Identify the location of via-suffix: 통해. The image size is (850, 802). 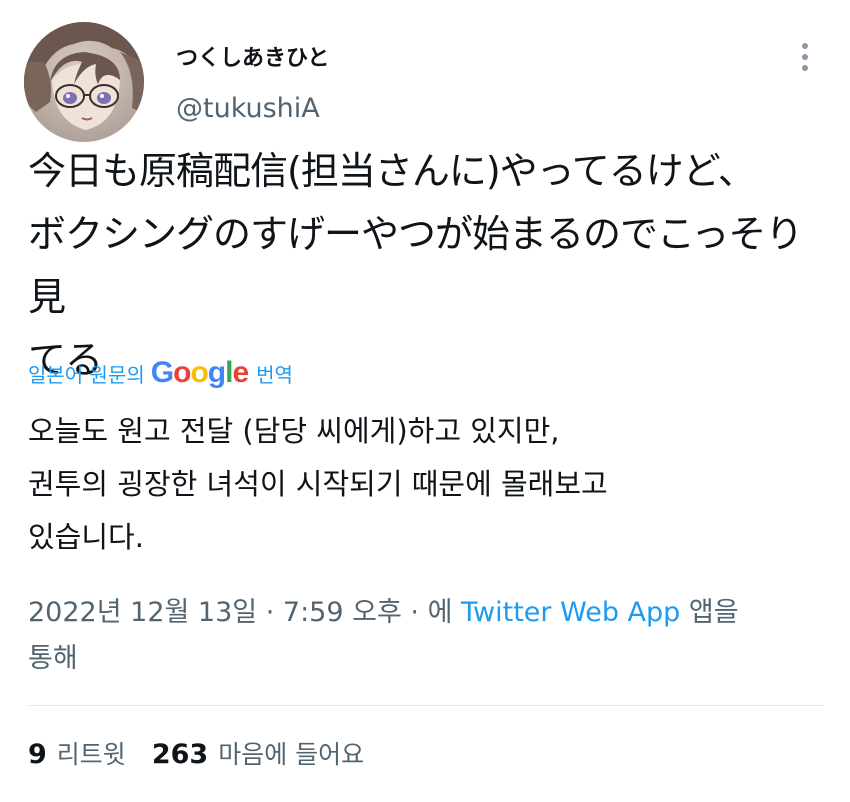
(53, 658).